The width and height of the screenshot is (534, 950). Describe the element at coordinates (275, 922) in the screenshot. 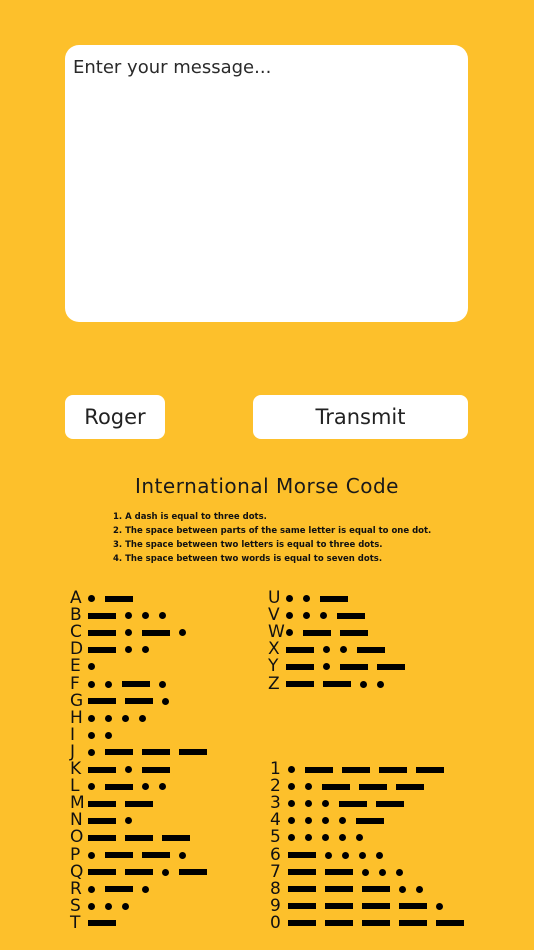

I see `morse-char: 0` at that location.